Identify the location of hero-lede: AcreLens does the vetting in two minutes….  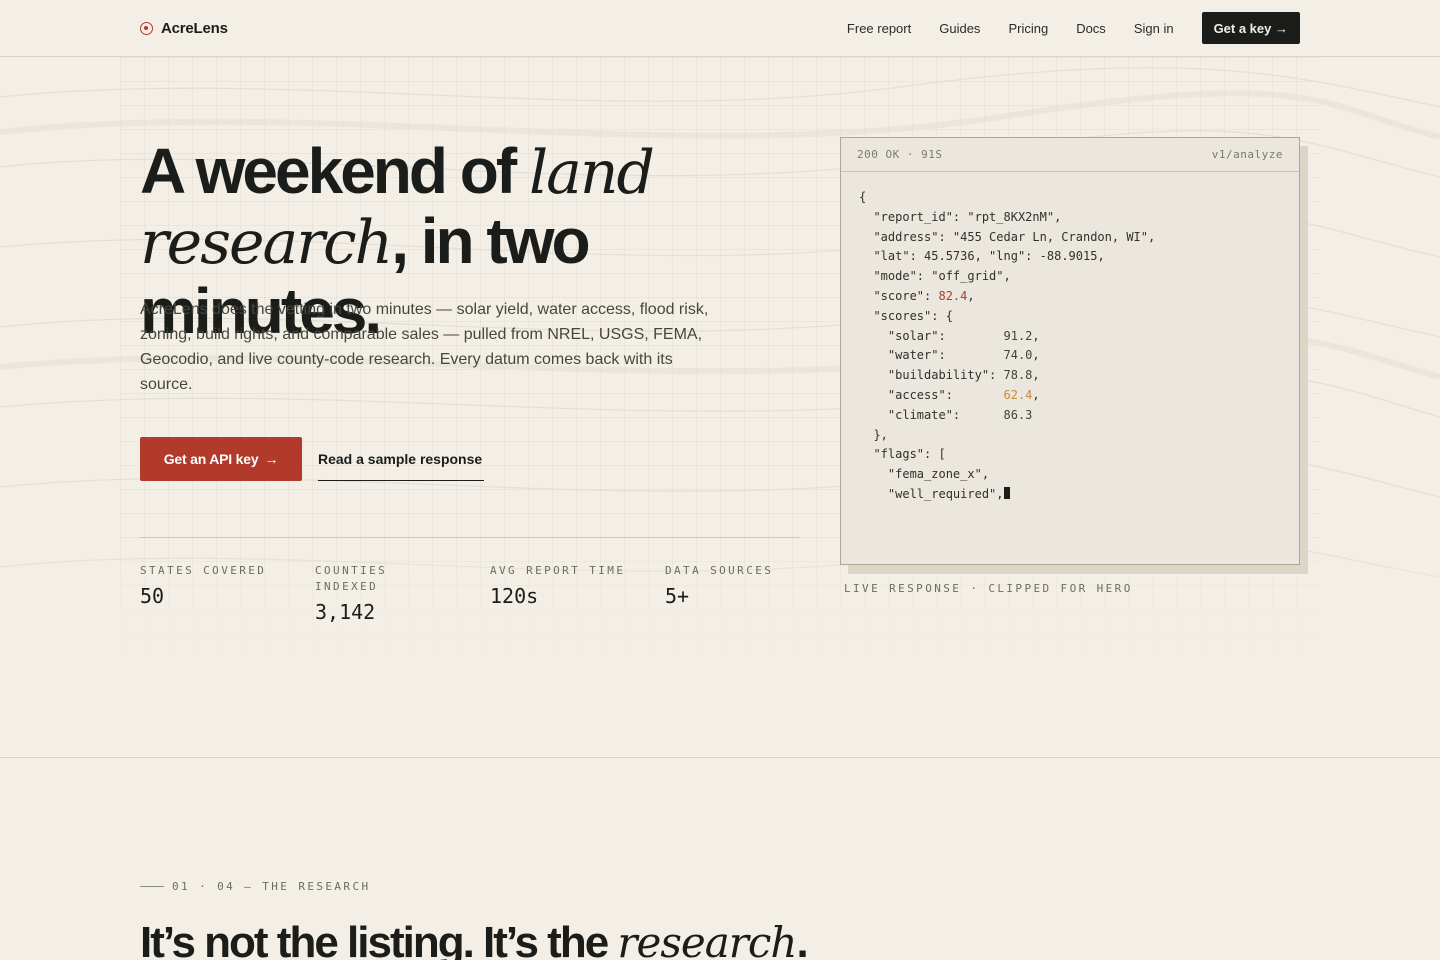
(424, 347).